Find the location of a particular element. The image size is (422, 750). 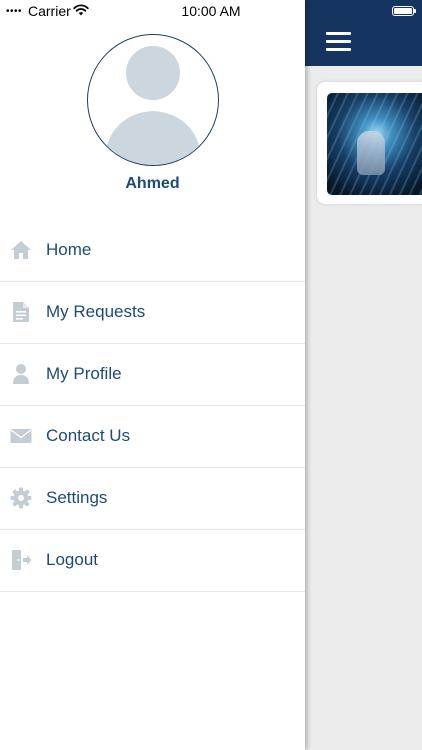

status-time: 10:00 AM is located at coordinates (211, 11).